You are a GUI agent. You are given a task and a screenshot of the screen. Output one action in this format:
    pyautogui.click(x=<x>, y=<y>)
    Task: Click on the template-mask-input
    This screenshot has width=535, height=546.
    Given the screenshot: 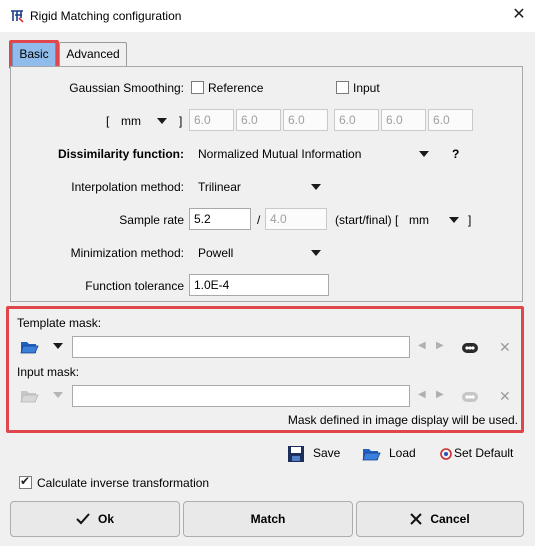 What is the action you would take?
    pyautogui.click(x=241, y=347)
    